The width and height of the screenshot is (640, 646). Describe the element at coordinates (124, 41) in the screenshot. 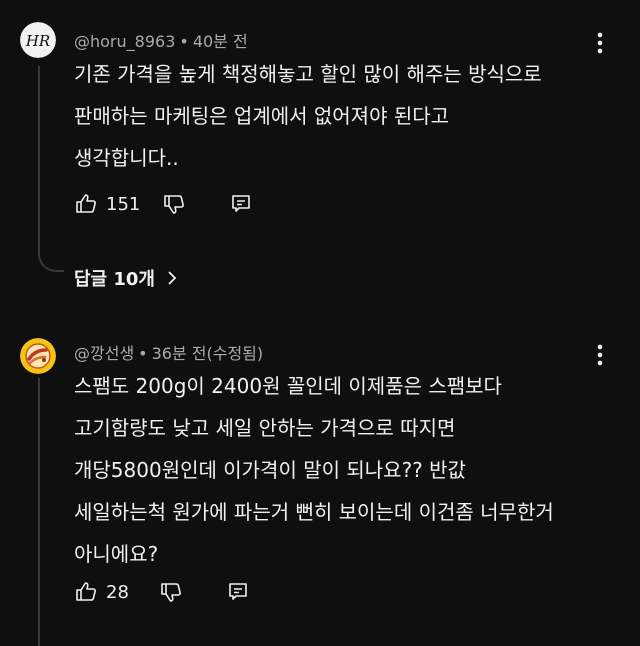

I see `comment-author: @horu_8963` at that location.